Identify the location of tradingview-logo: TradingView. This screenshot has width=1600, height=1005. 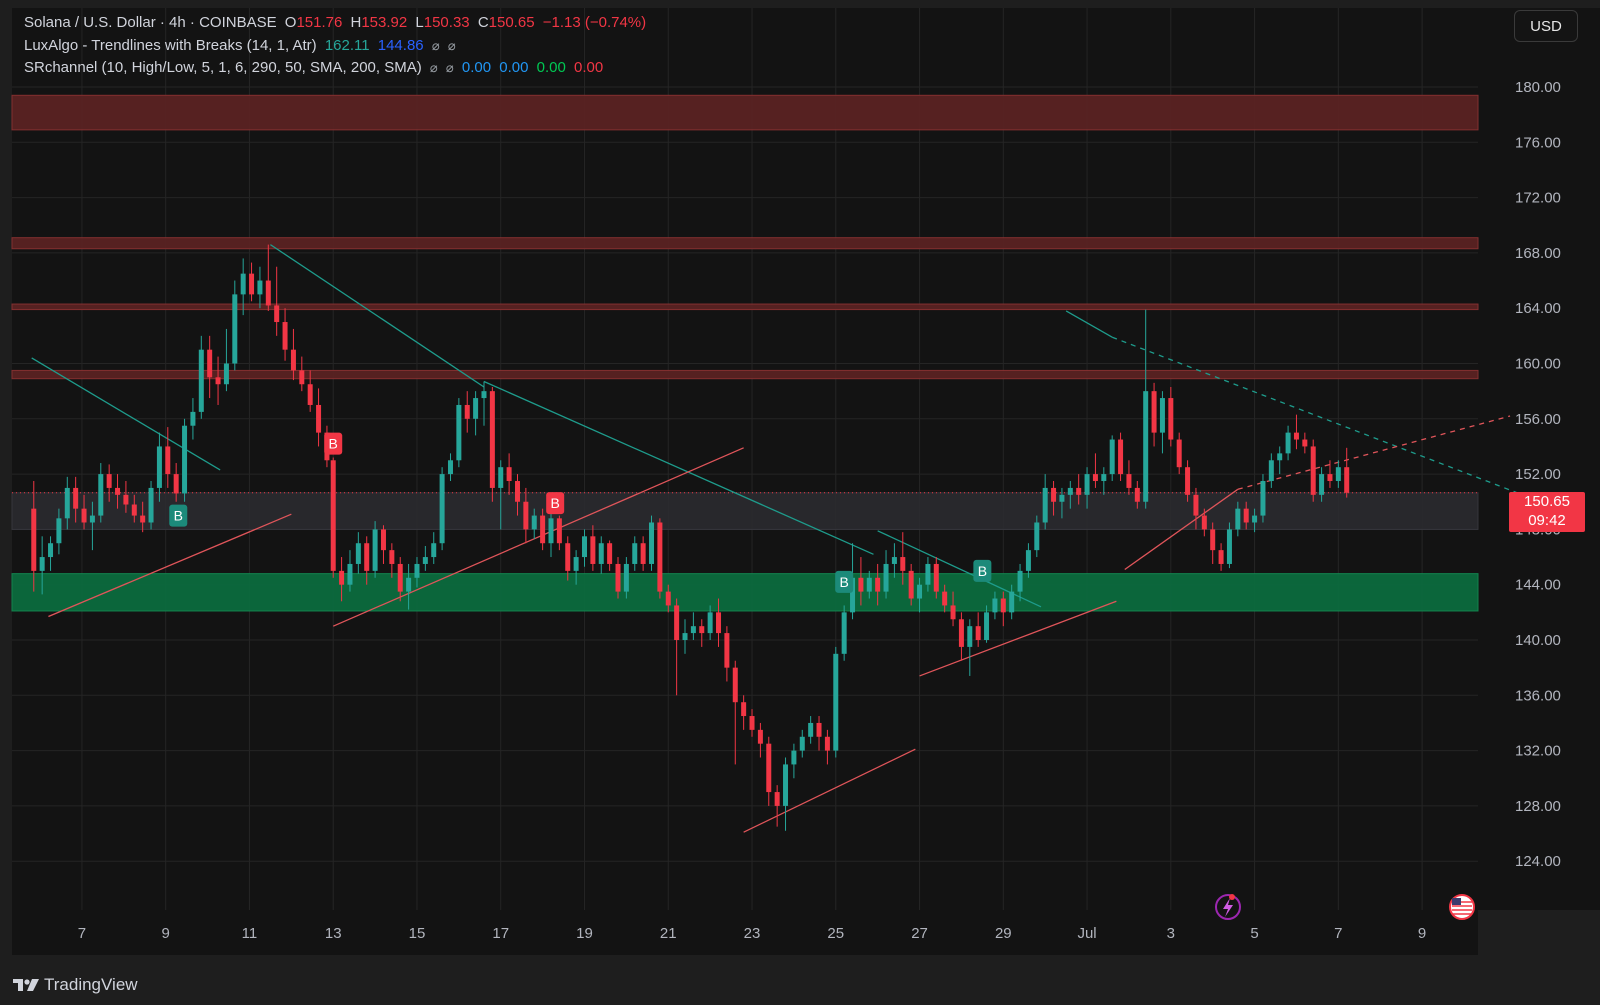
(75, 985).